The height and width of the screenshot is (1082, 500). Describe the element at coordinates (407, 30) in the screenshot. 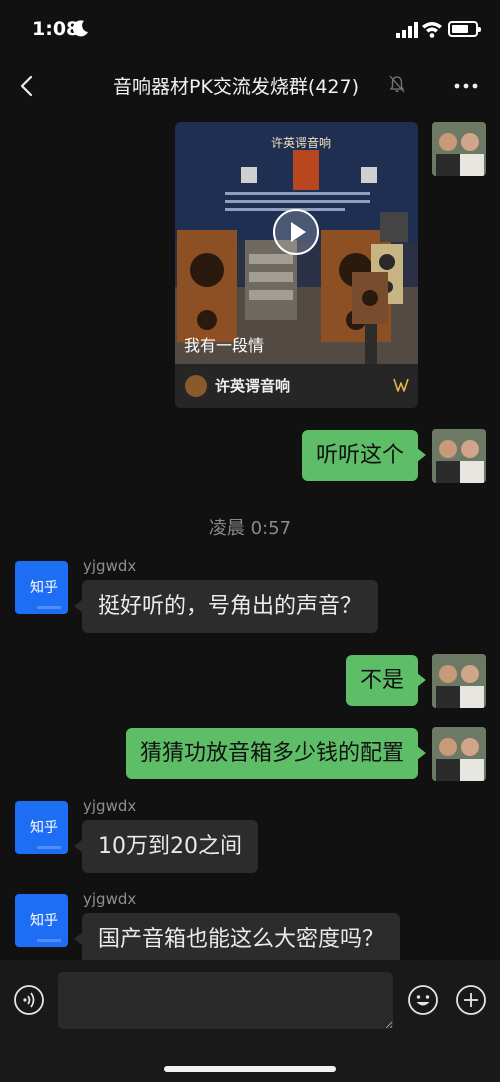

I see `cellular-signal-icon` at that location.